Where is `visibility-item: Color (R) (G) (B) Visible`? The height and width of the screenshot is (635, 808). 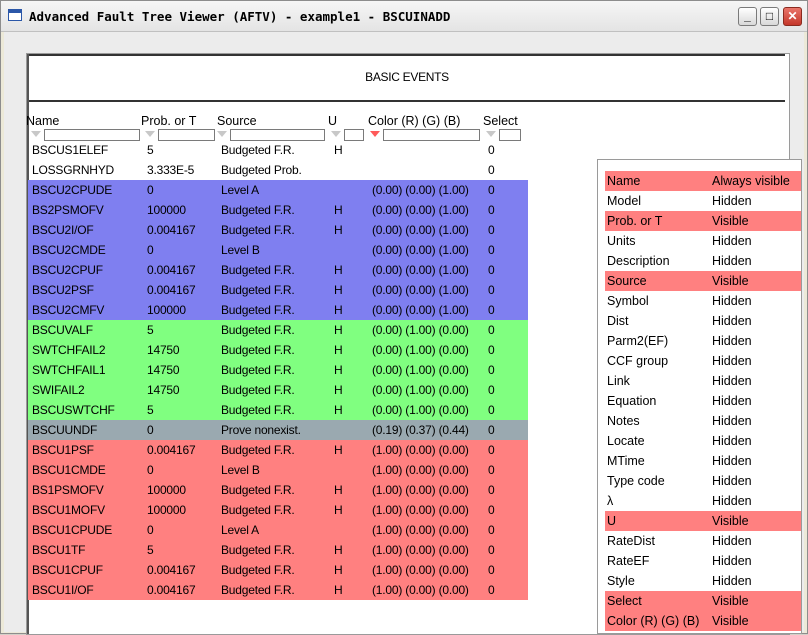
visibility-item: Color (R) (G) (B) Visible is located at coordinates (703, 621).